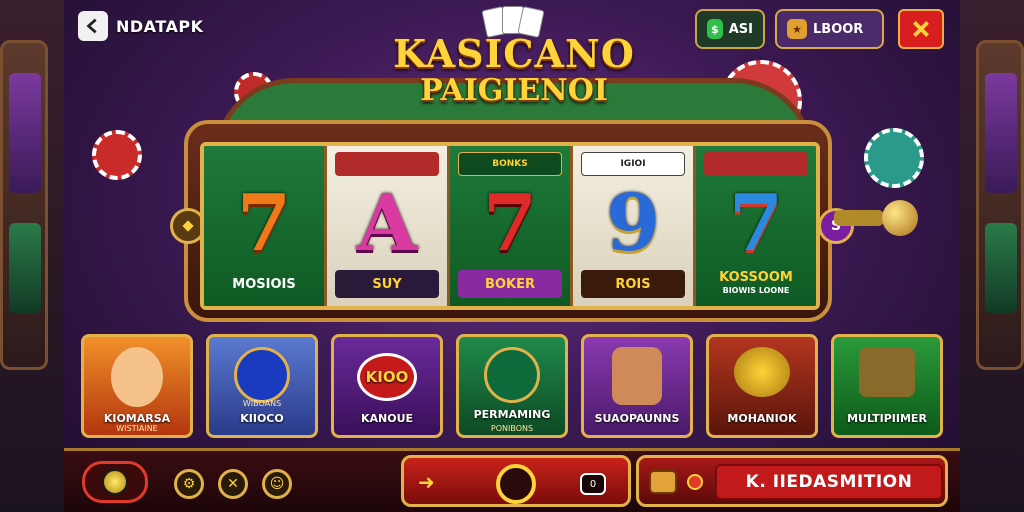 This screenshot has width=1024, height=512. Describe the element at coordinates (24, 205) in the screenshot. I see `side-slot-machine-left` at that location.